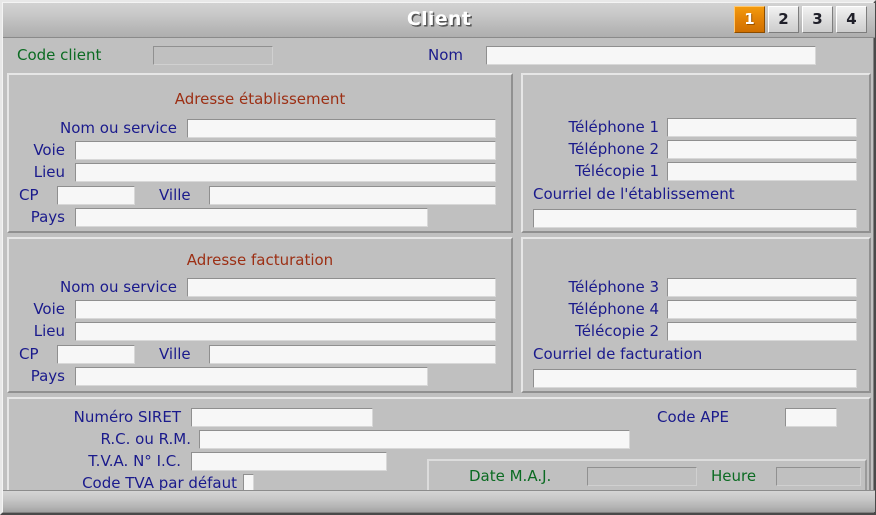 The height and width of the screenshot is (515, 876). Describe the element at coordinates (614, 309) in the screenshot. I see `telephone-4-label: Téléphone 4` at that location.